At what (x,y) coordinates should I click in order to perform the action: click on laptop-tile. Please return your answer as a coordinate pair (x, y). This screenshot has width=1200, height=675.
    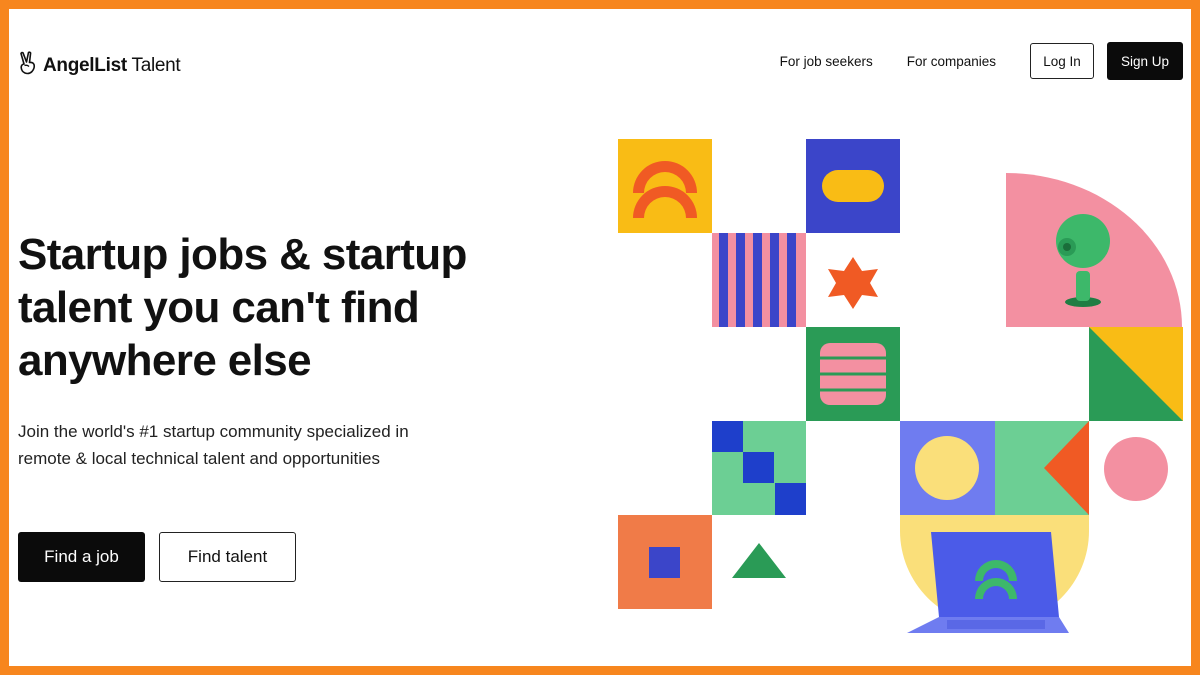
    Looking at the image, I should click on (994, 574).